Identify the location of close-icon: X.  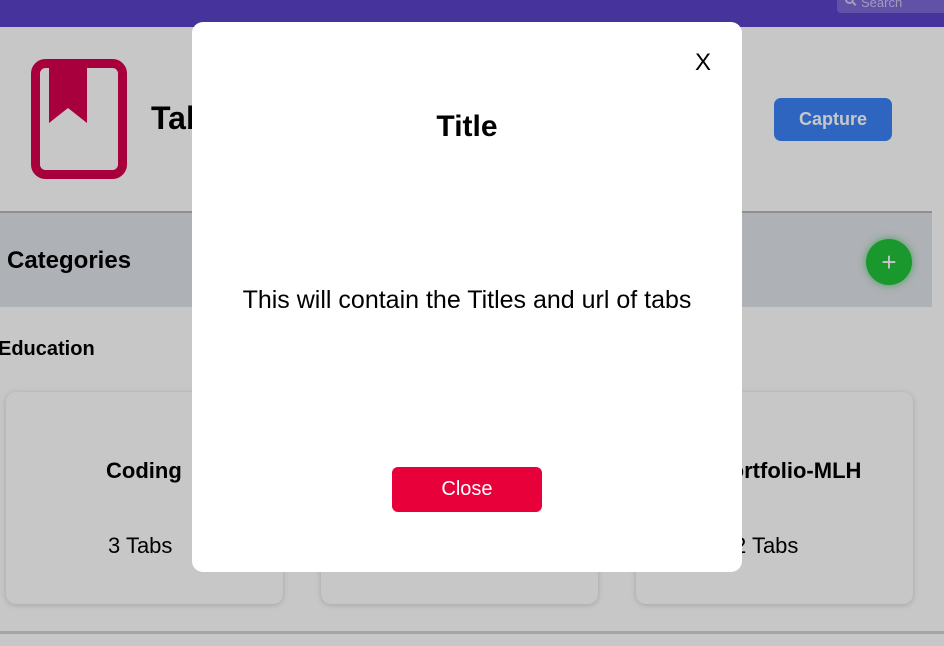
(703, 63).